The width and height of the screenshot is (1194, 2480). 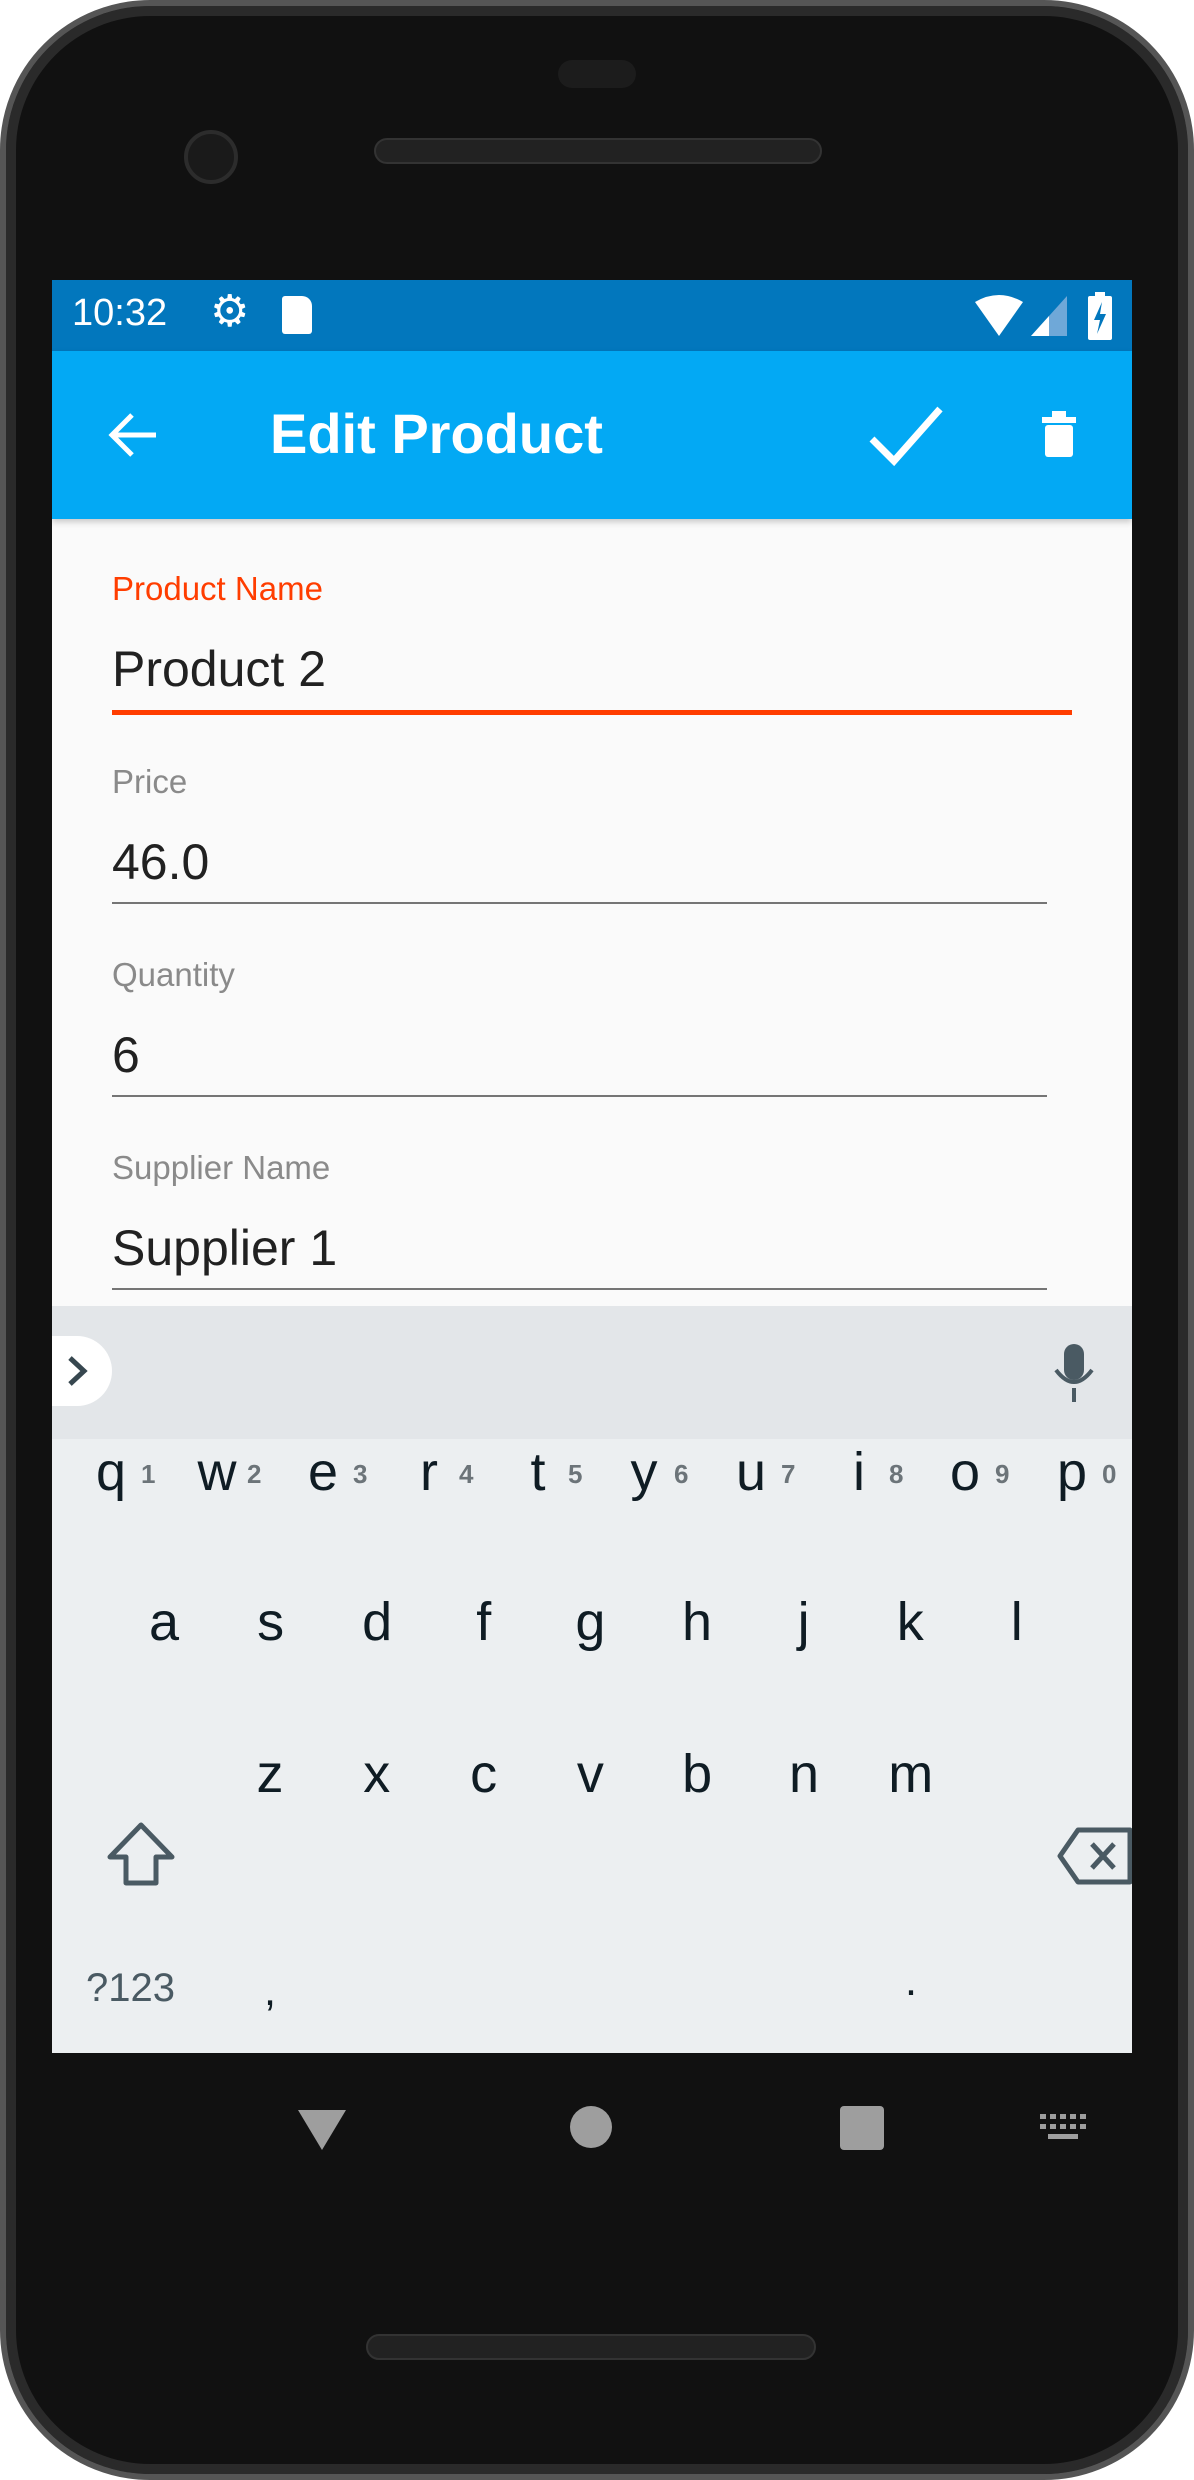 I want to click on key-x: x, so click(x=377, y=1774).